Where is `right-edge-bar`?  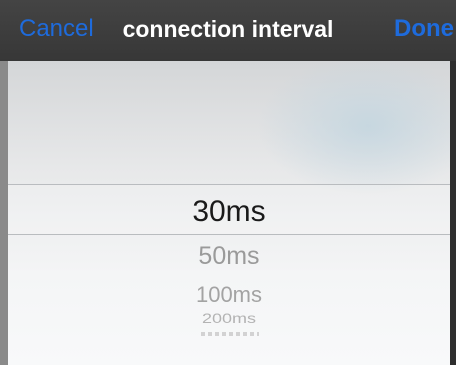 right-edge-bar is located at coordinates (453, 213).